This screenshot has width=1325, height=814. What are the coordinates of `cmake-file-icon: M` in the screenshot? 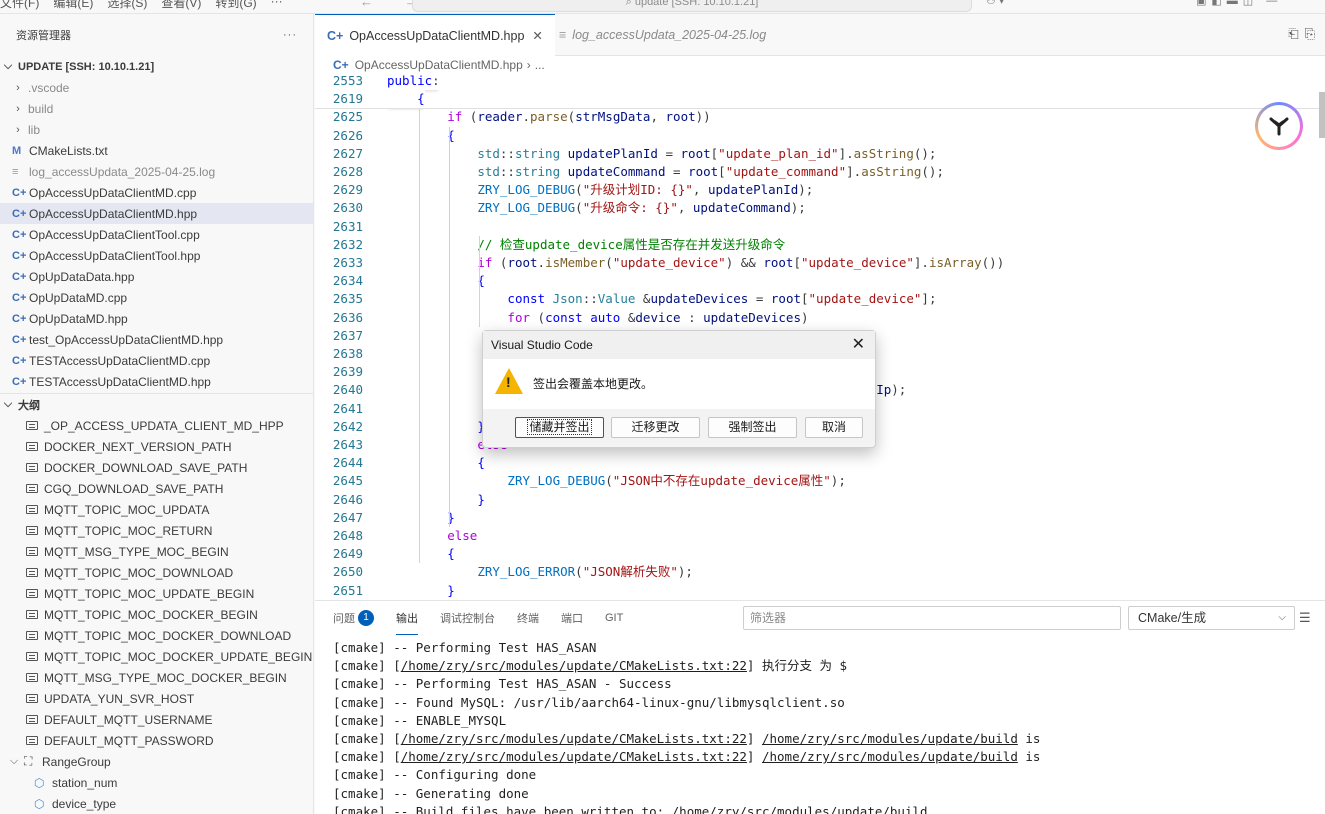 It's located at (17, 150).